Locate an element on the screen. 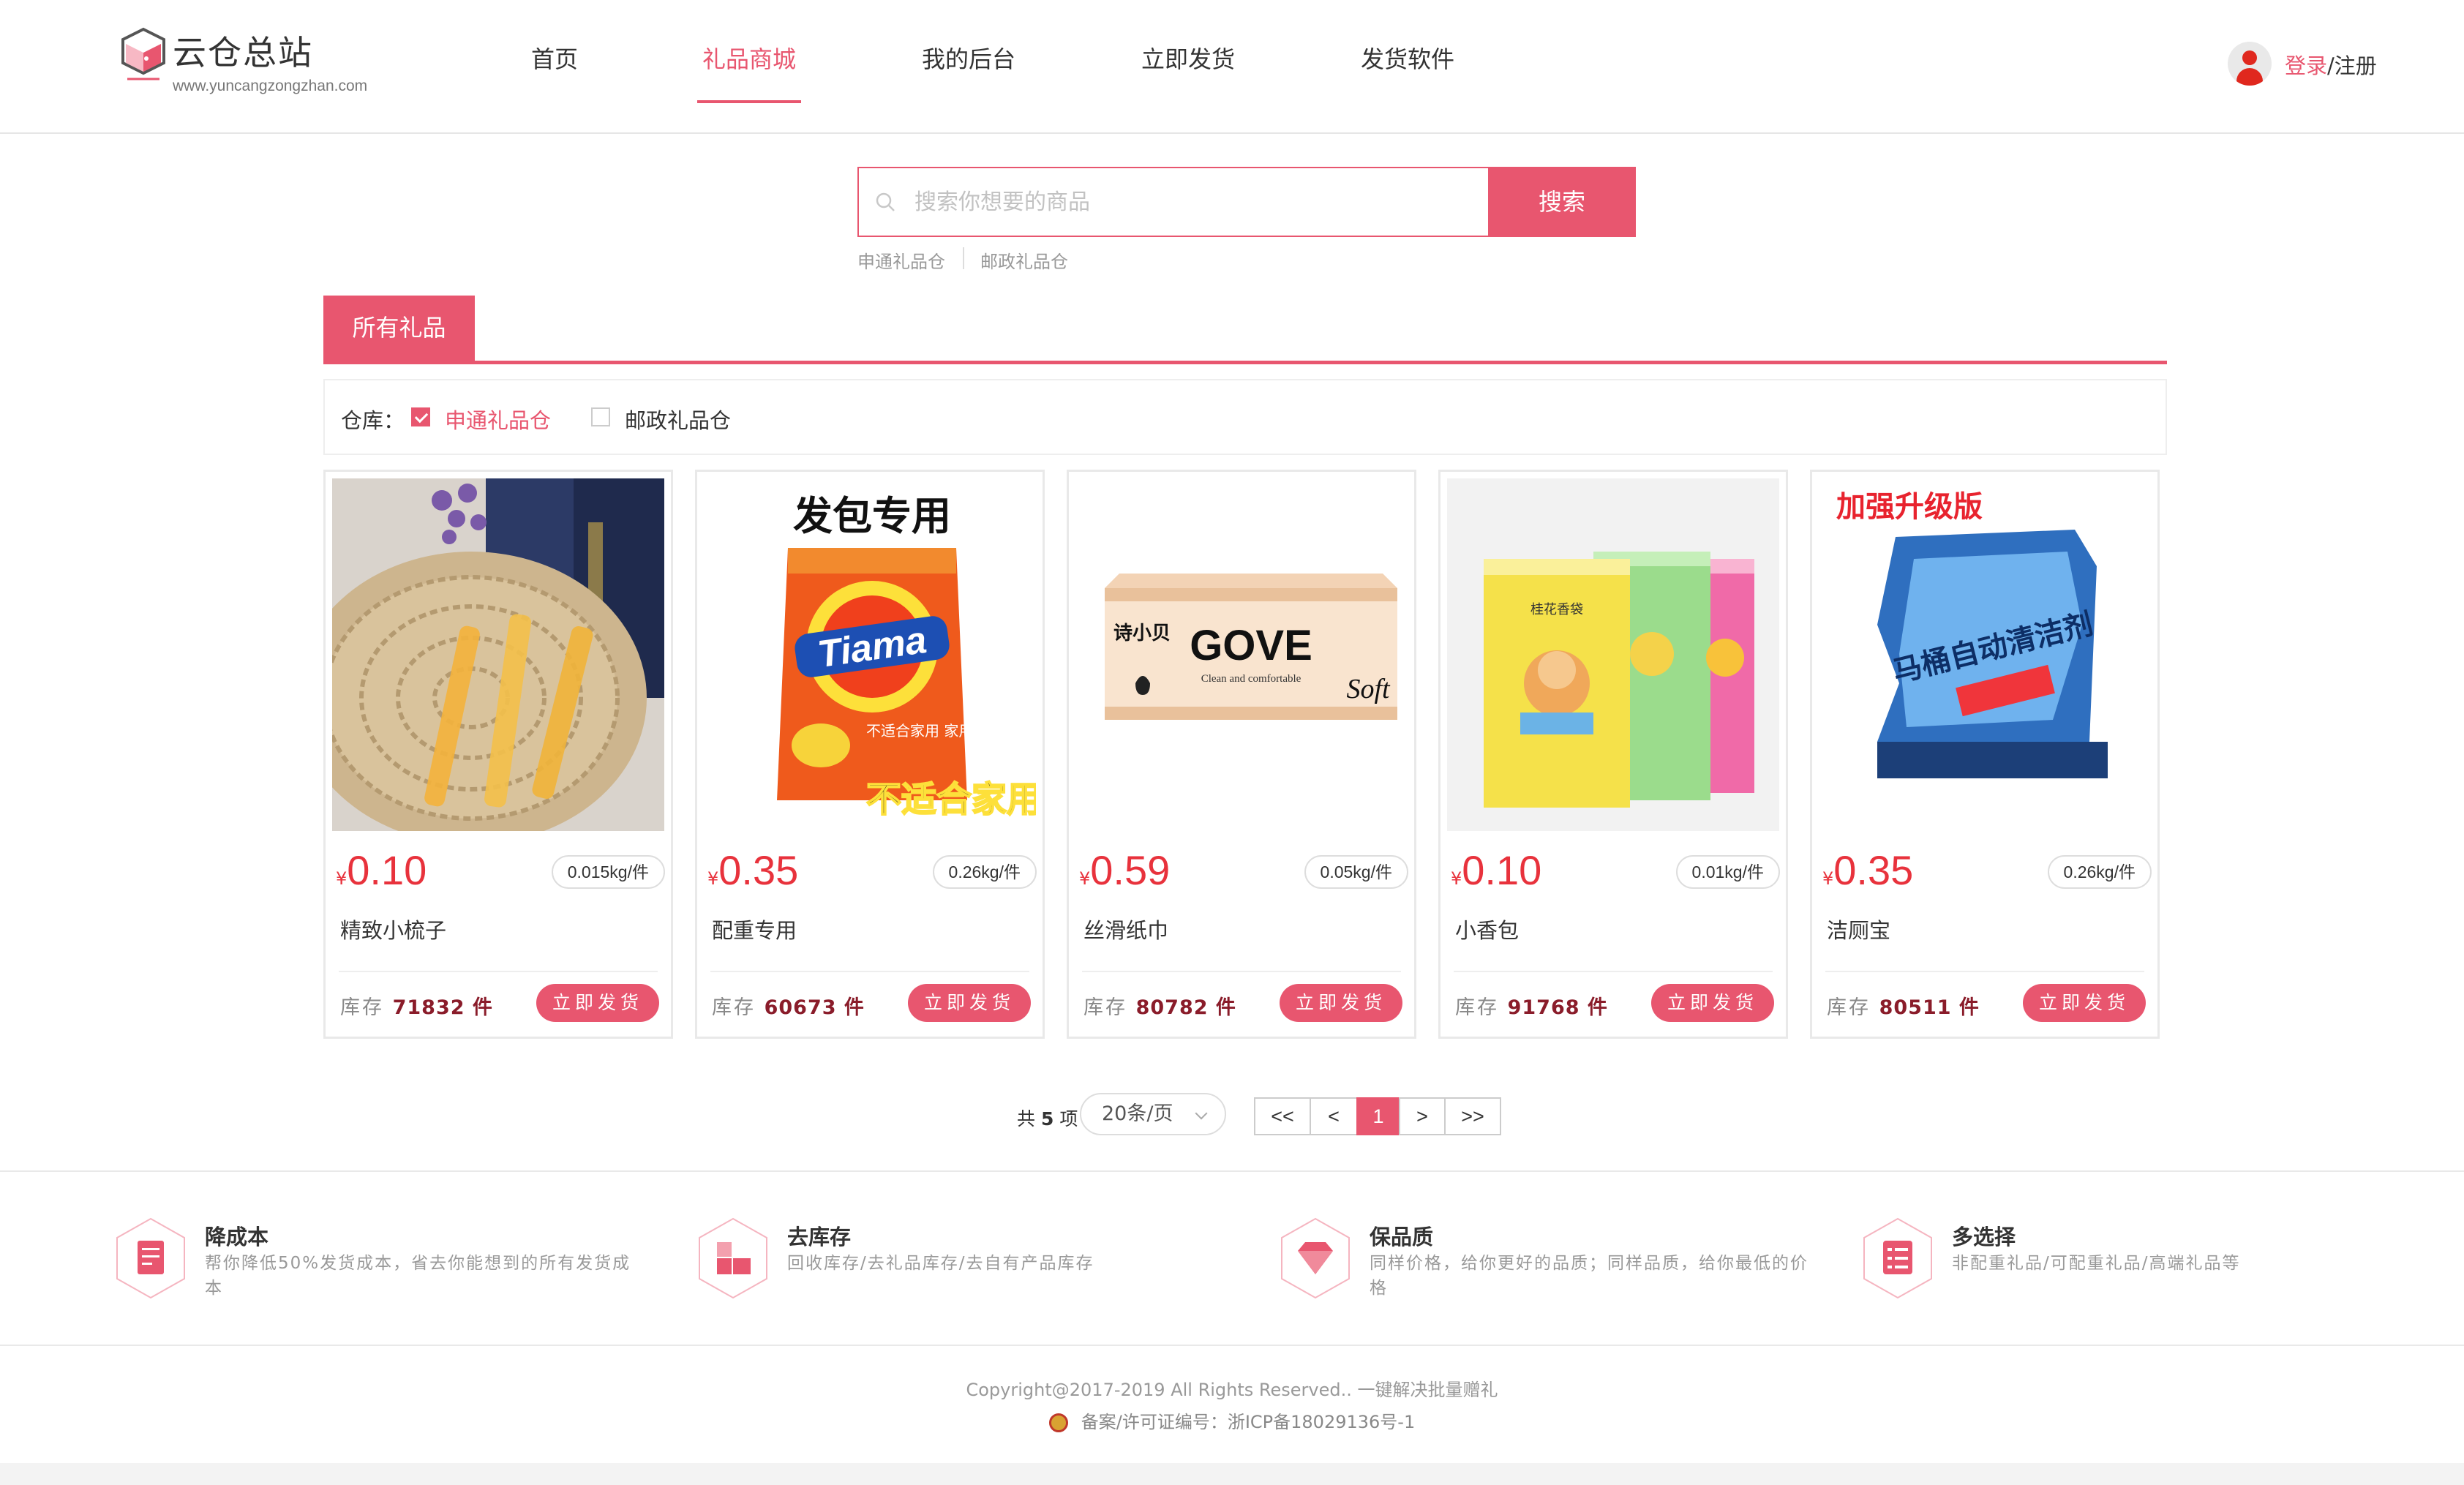 Image resolution: width=2464 pixels, height=1485 pixels. nav-gift-mall: 礼品商城 is located at coordinates (749, 73).